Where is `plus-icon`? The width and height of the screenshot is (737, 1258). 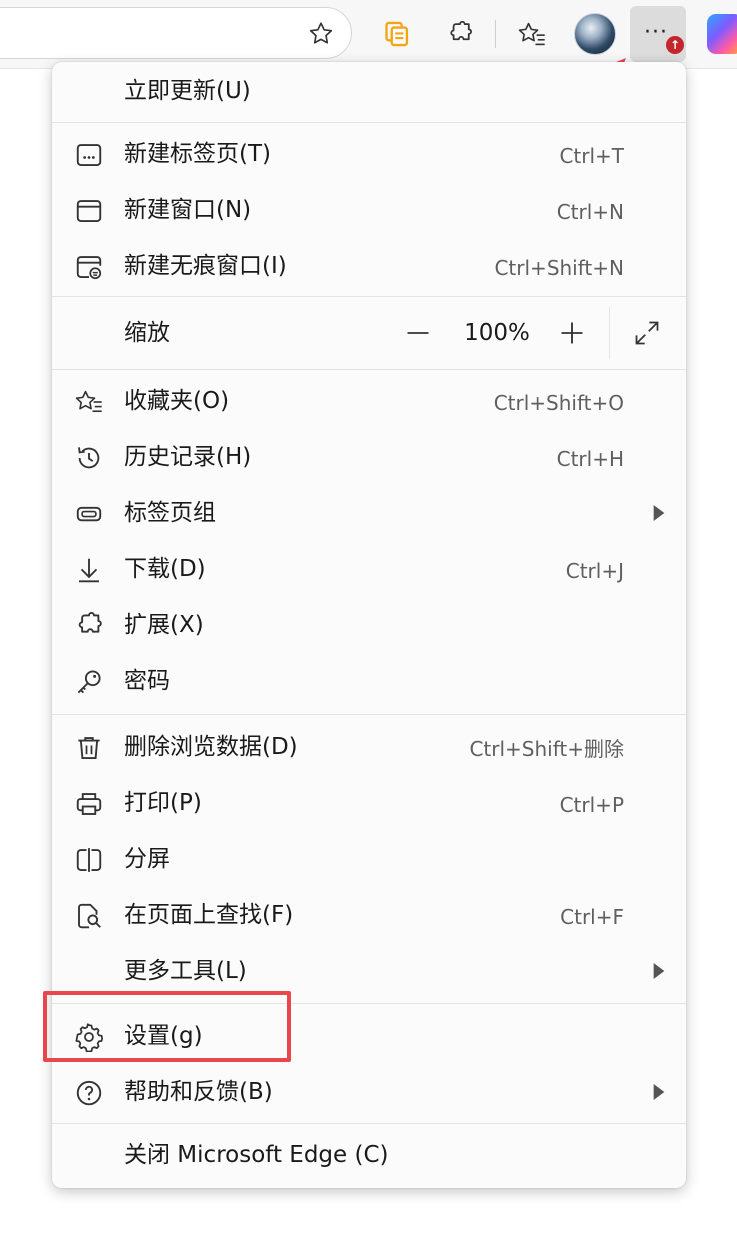 plus-icon is located at coordinates (572, 333).